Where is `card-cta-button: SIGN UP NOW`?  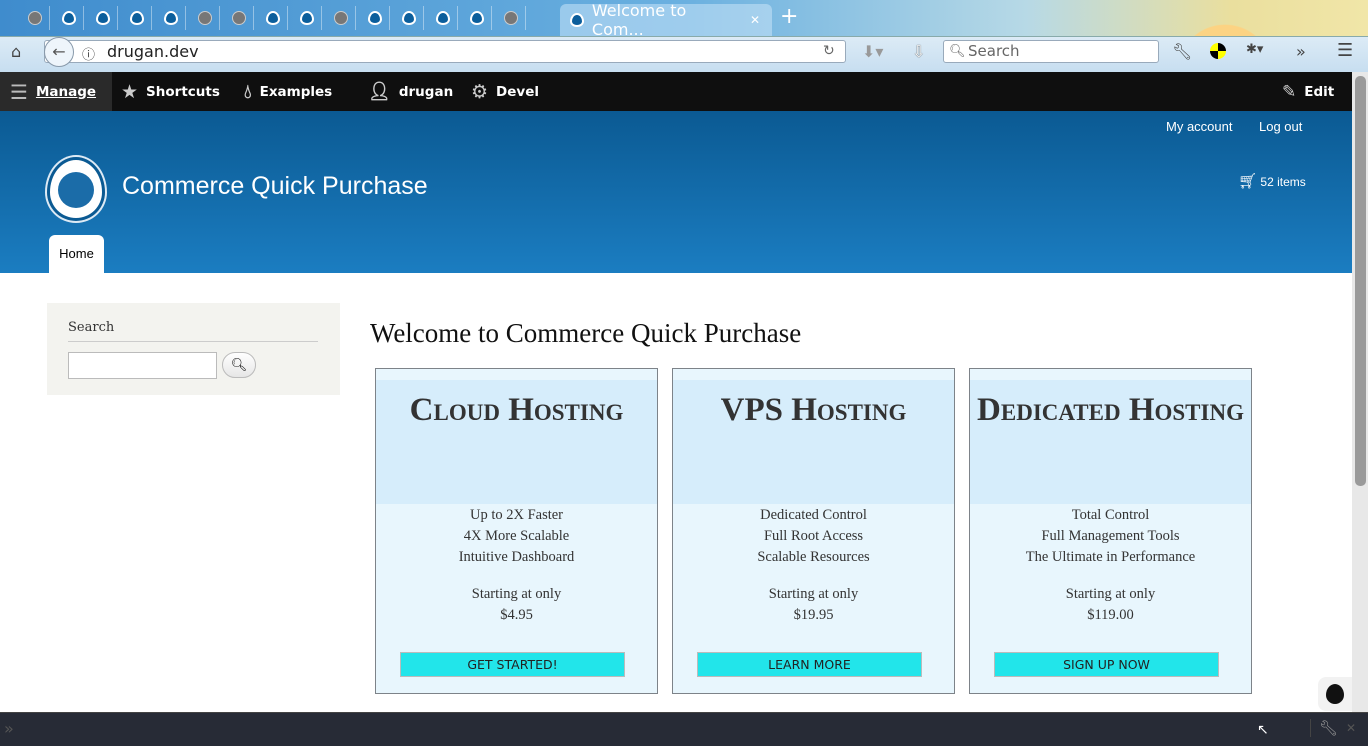
card-cta-button: SIGN UP NOW is located at coordinates (1106, 664).